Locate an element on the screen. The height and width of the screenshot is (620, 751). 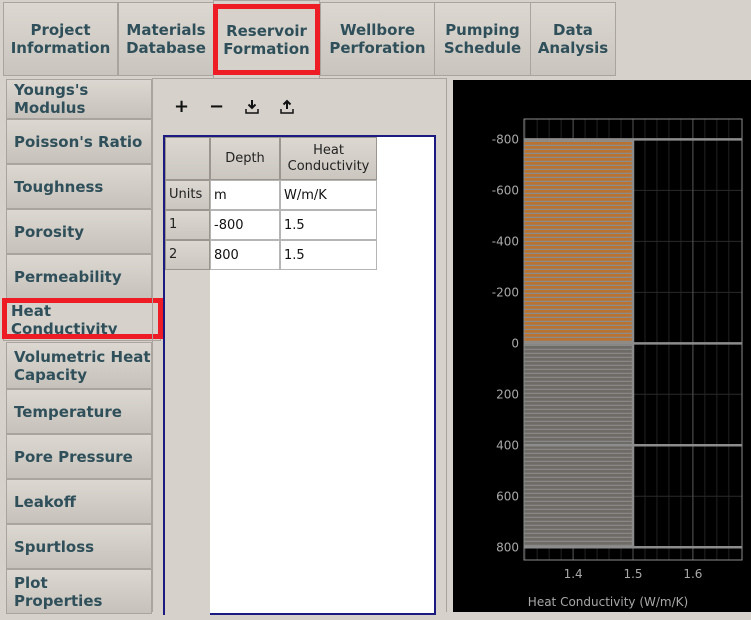
add-row-button: + is located at coordinates (181, 106).